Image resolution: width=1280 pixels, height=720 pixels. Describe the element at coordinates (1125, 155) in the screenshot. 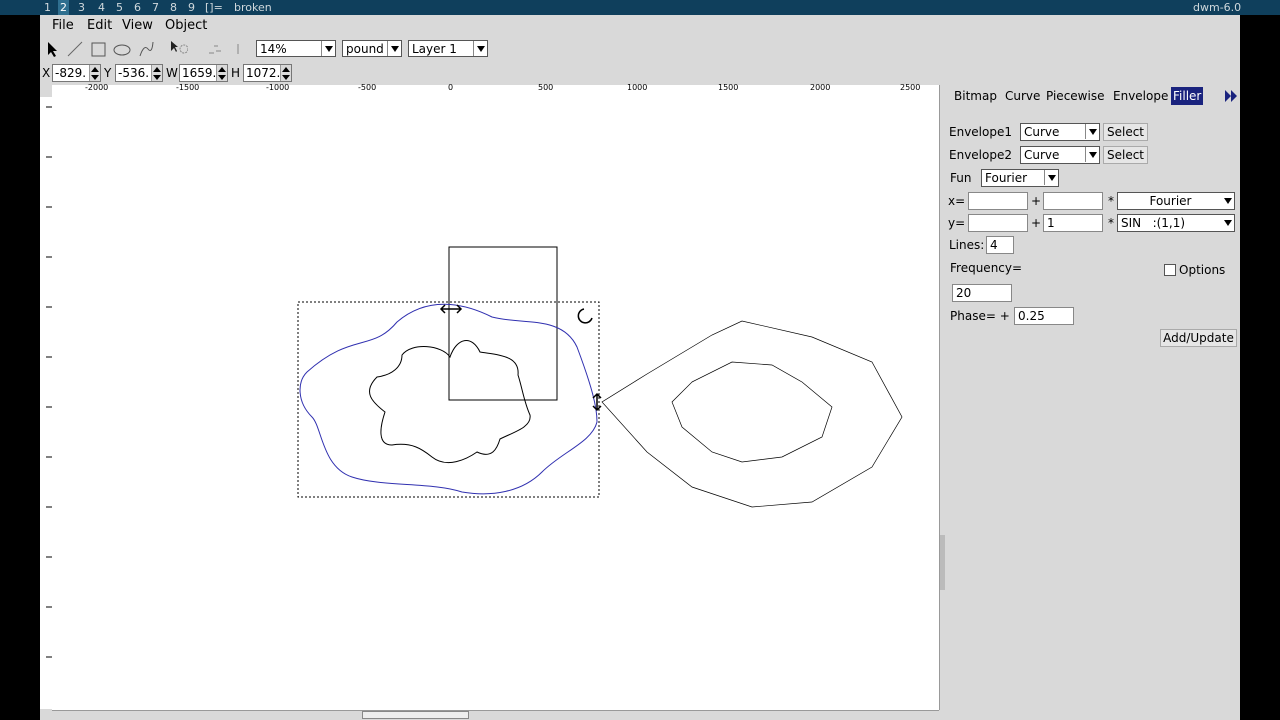

I see `envelope2-select-button: Select` at that location.